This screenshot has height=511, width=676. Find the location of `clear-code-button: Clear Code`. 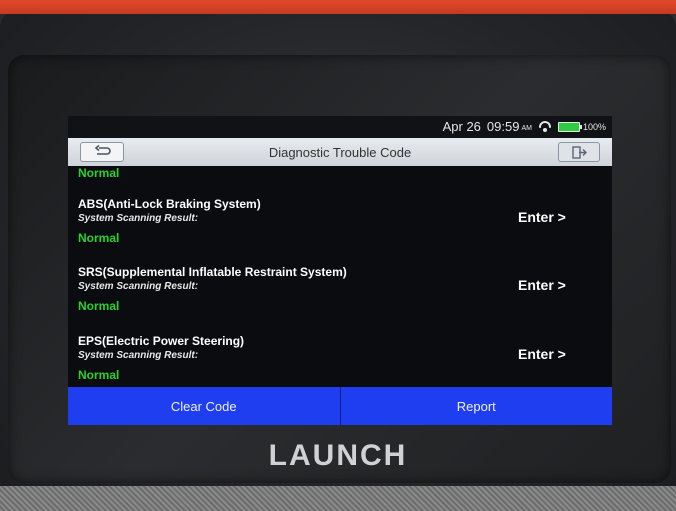

clear-code-button: Clear Code is located at coordinates (204, 406).